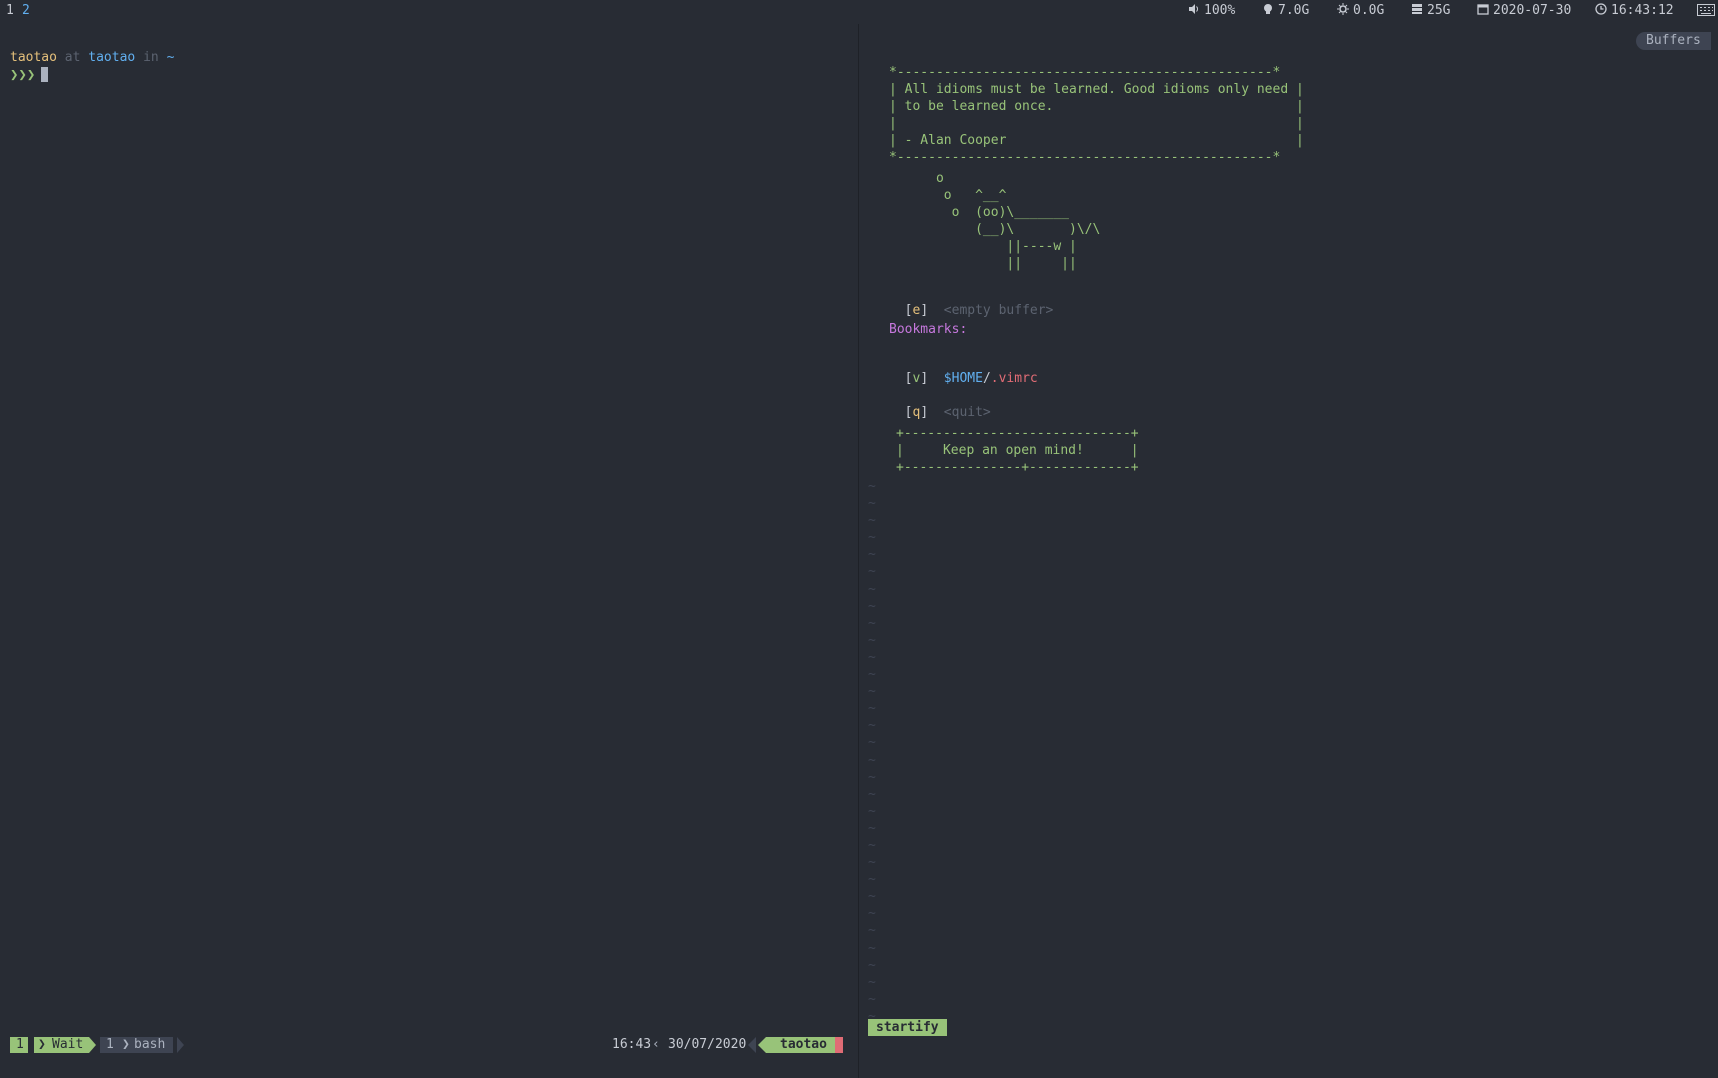 This screenshot has height=1078, width=1718. Describe the element at coordinates (1483, 9) in the screenshot. I see `calendar-icon` at that location.